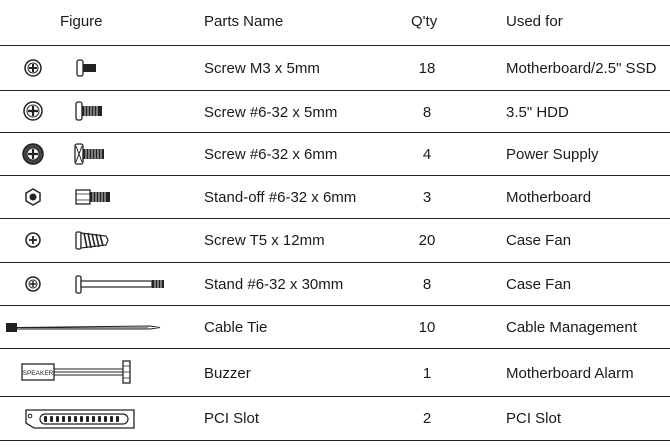 This screenshot has width=670, height=447. Describe the element at coordinates (427, 68) in the screenshot. I see `part-qty: 18` at that location.